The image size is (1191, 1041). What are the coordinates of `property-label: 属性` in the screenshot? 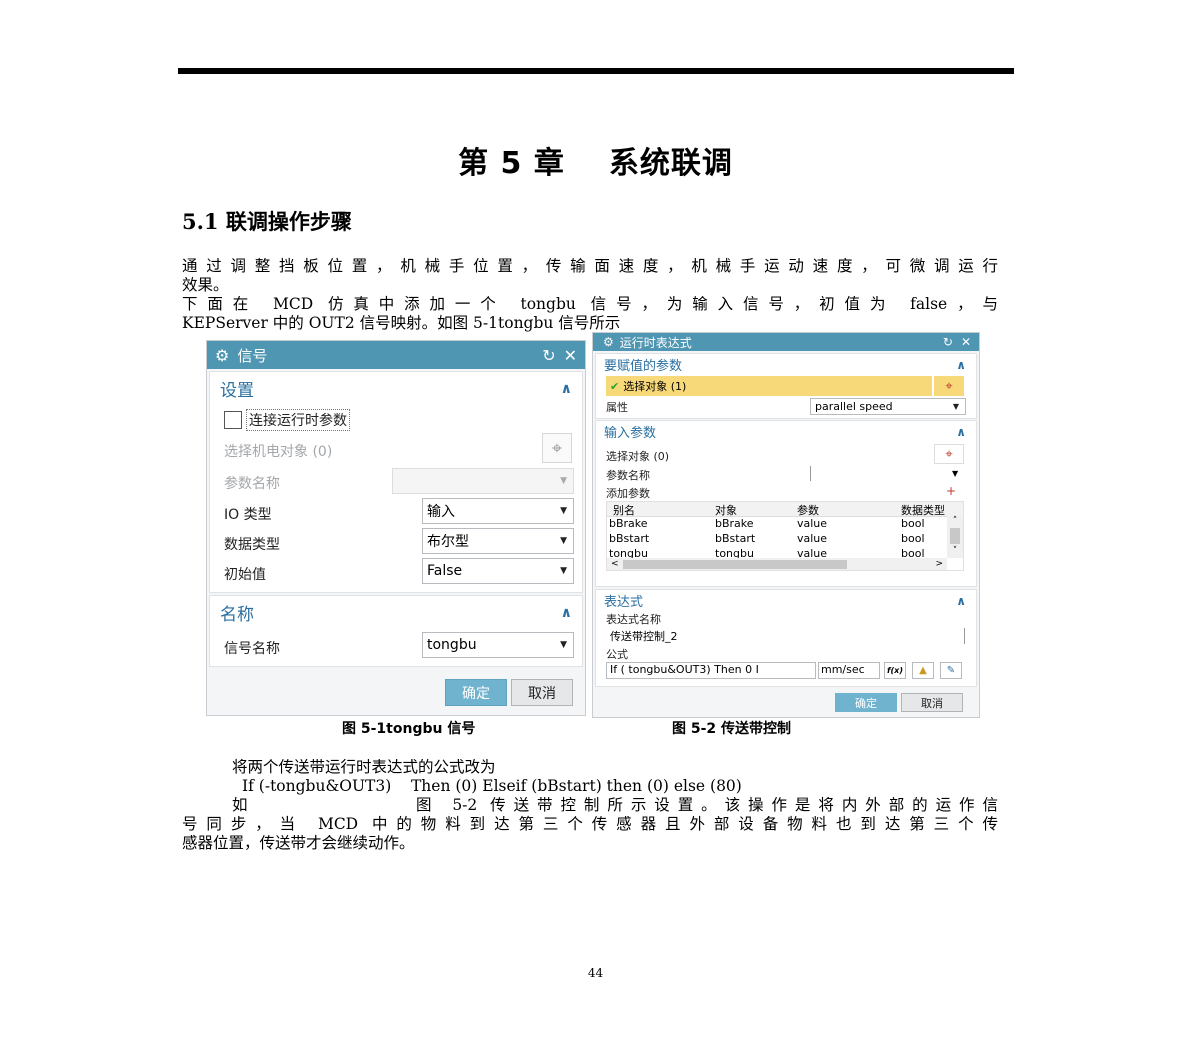 It's located at (617, 407).